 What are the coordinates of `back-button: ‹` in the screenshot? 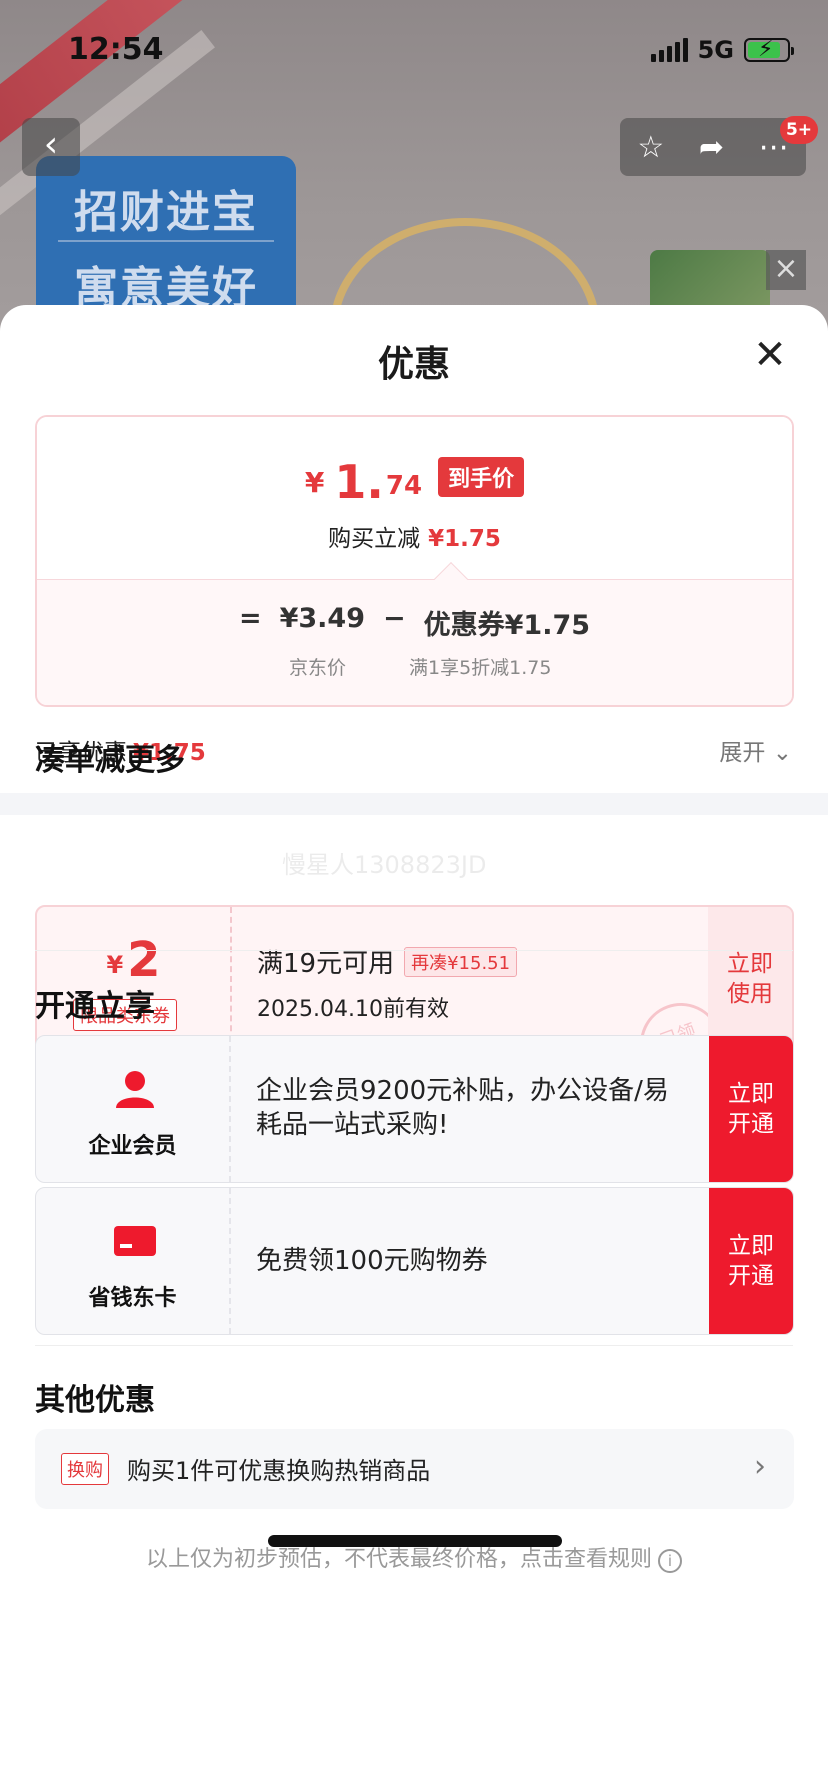 It's located at (51, 147).